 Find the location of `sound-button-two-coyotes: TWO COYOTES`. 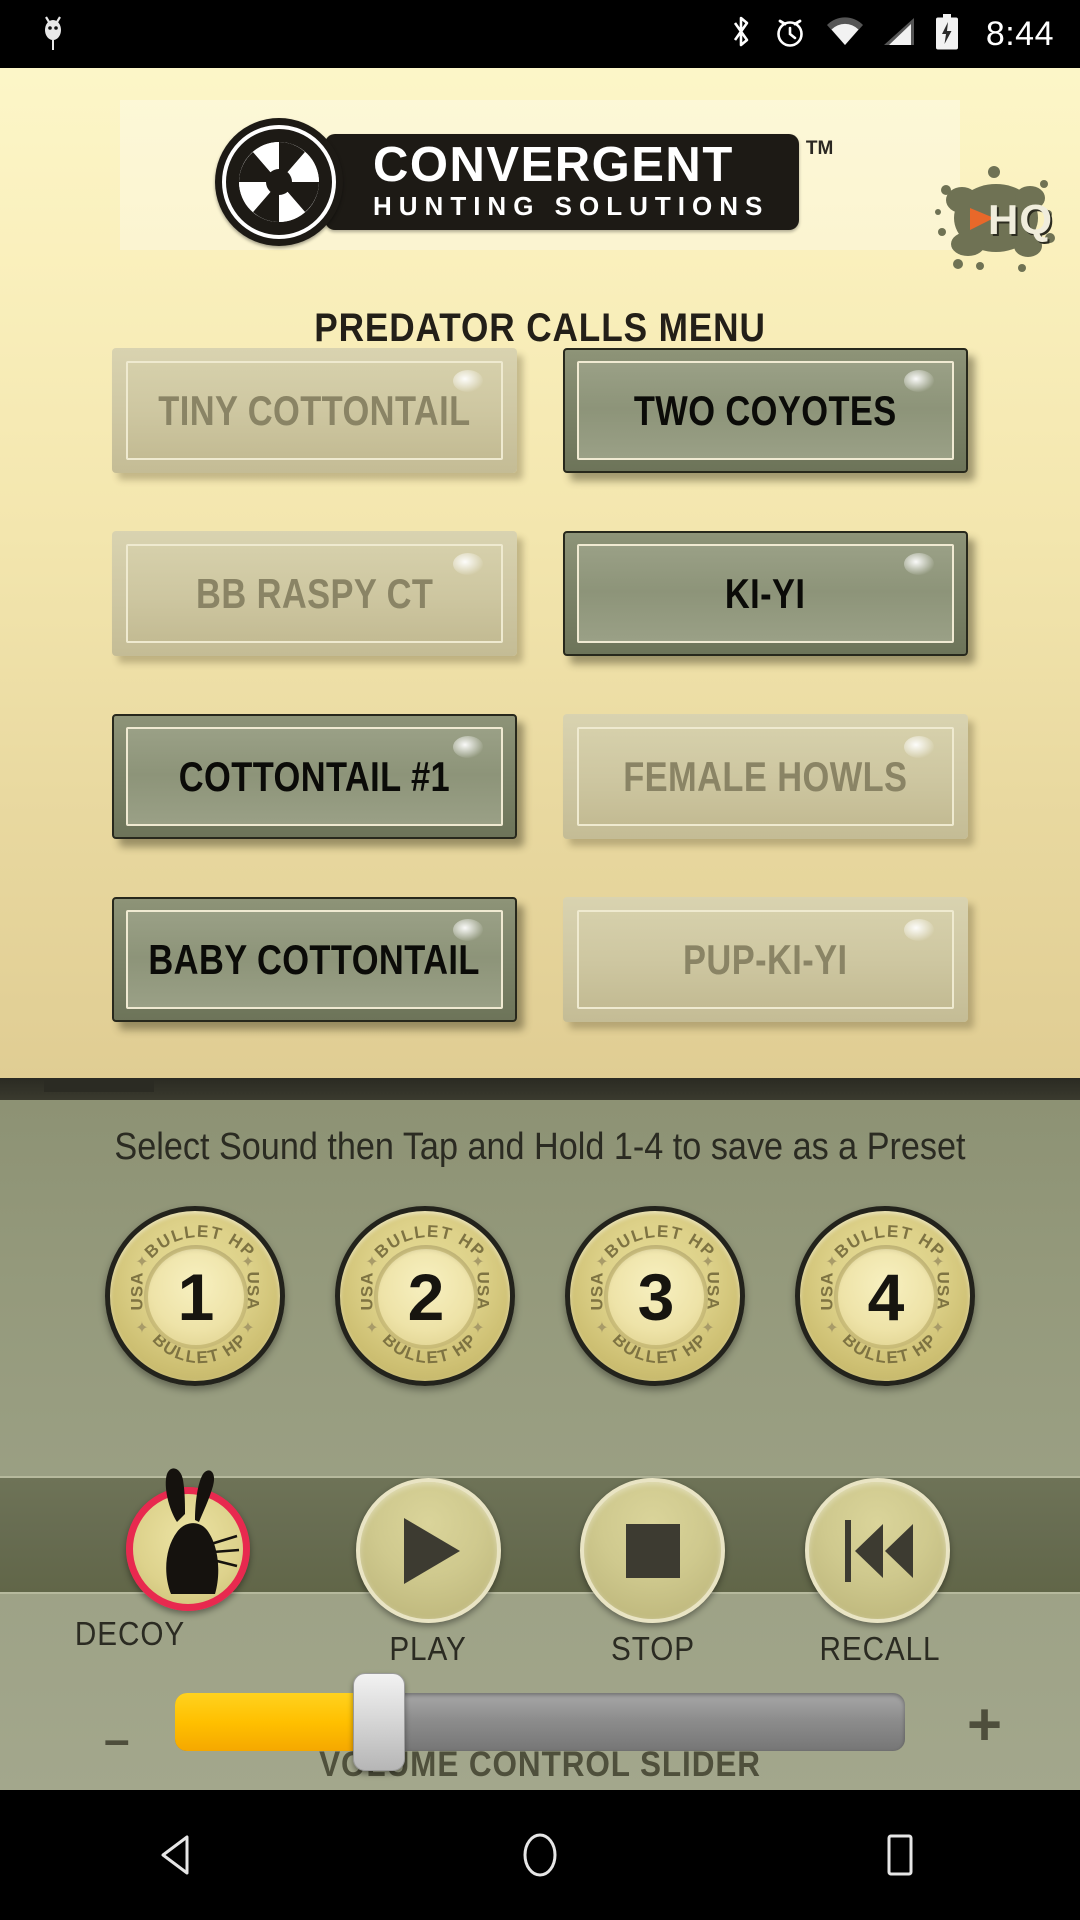

sound-button-two-coyotes: TWO COYOTES is located at coordinates (765, 410).